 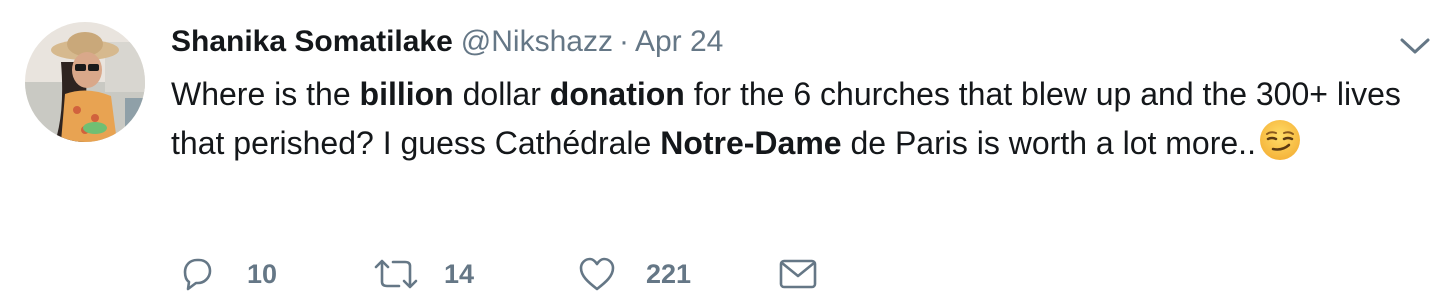 What do you see at coordinates (423, 274) in the screenshot?
I see `retweet-button: 14` at bounding box center [423, 274].